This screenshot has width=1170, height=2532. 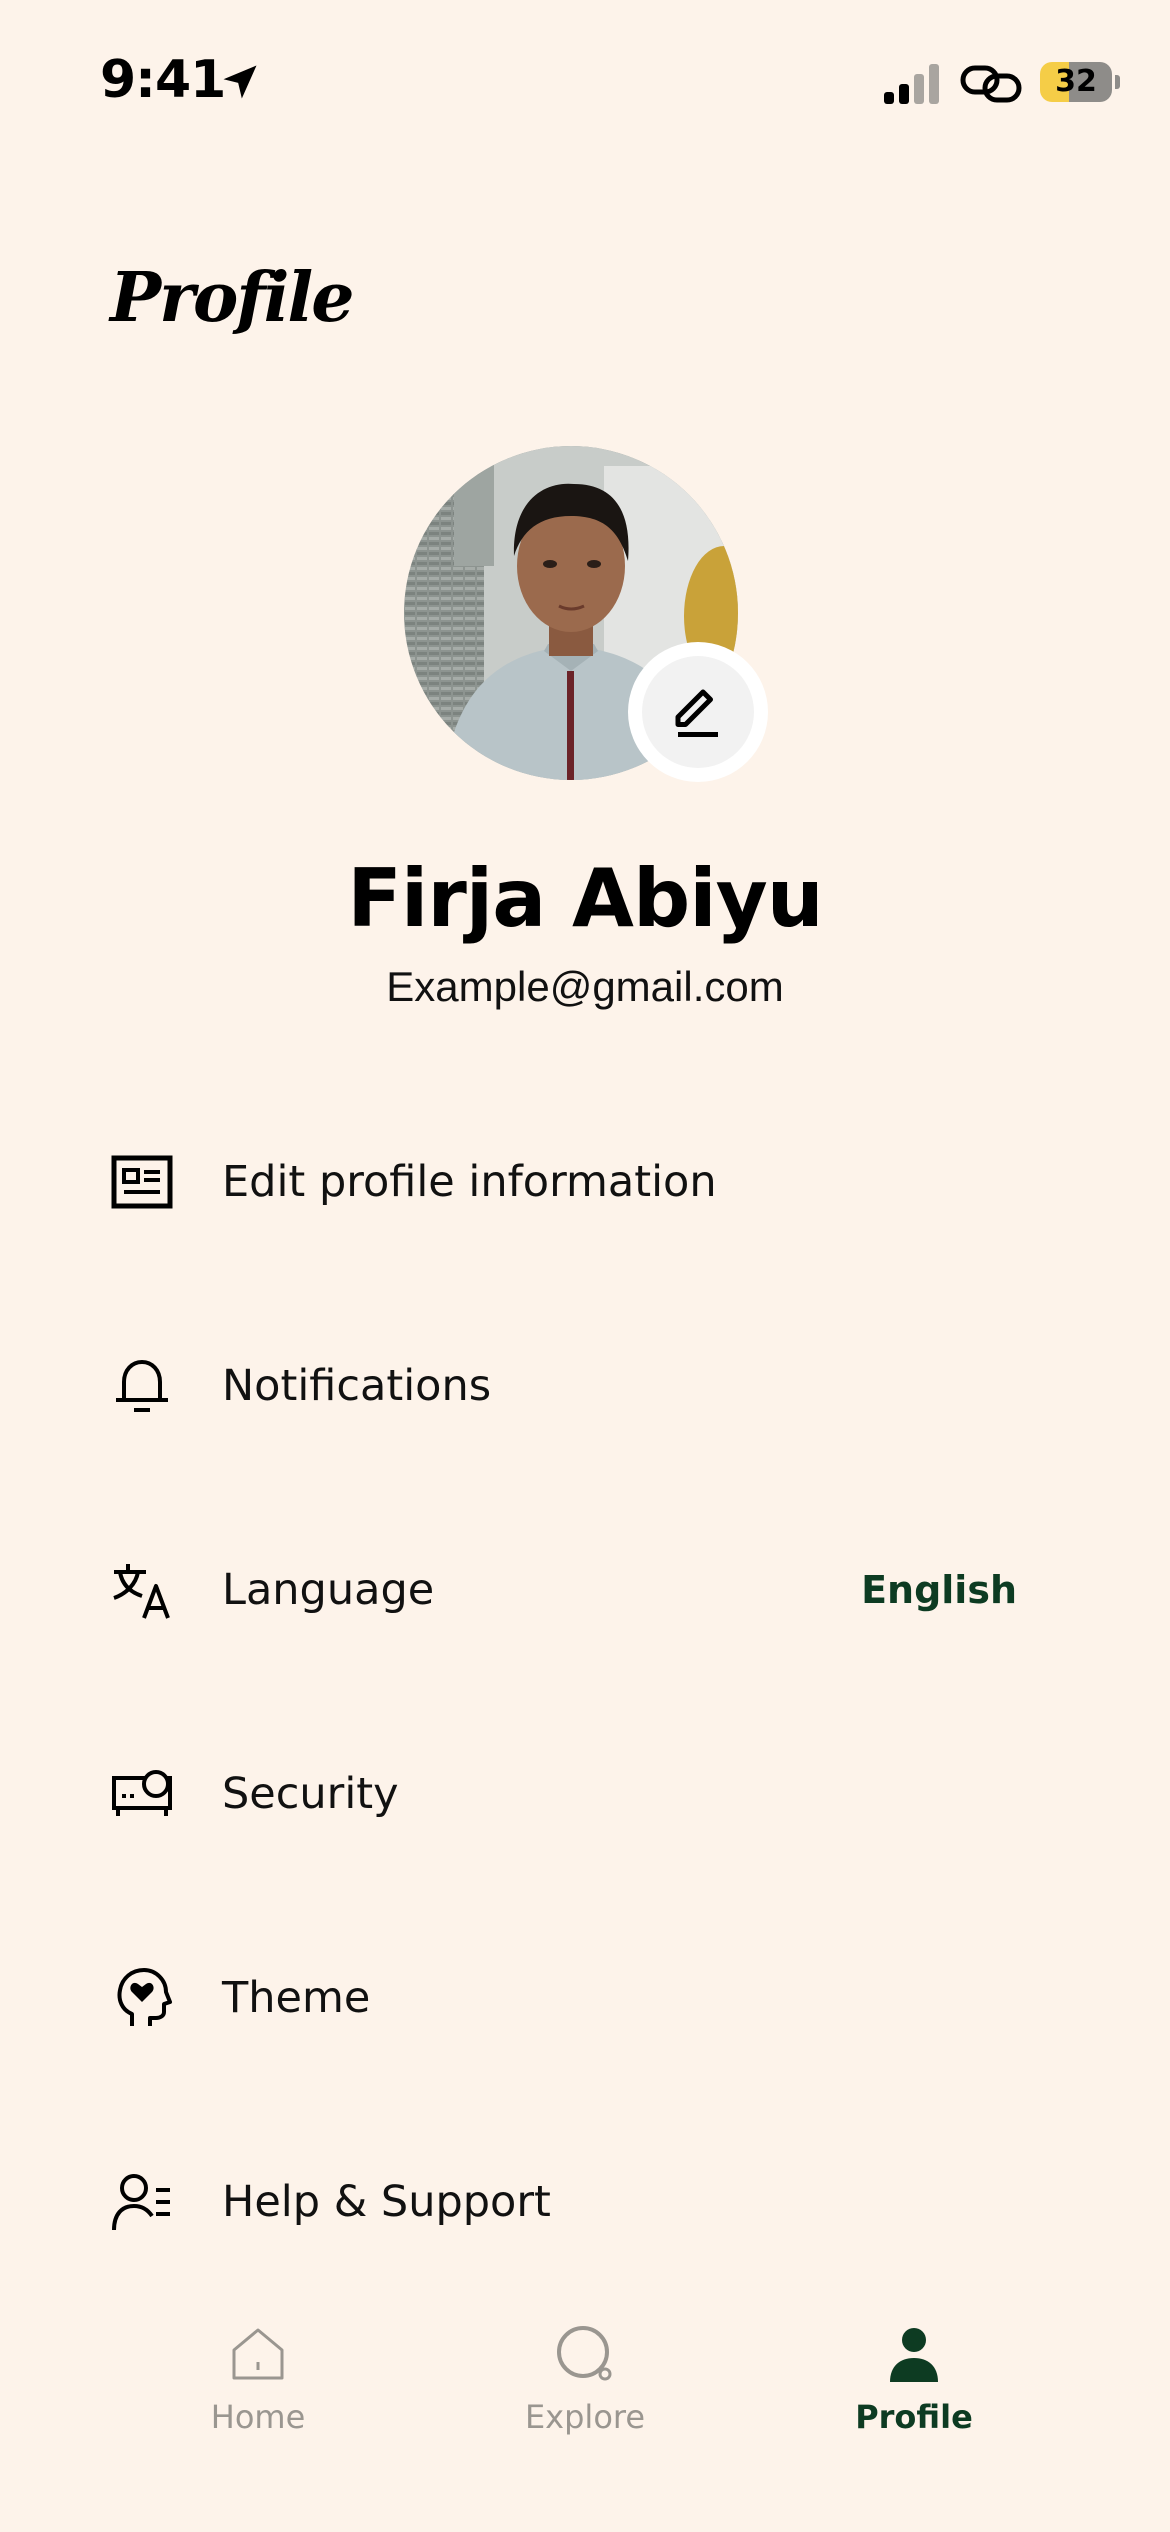 What do you see at coordinates (914, 2355) in the screenshot?
I see `profile-icon` at bounding box center [914, 2355].